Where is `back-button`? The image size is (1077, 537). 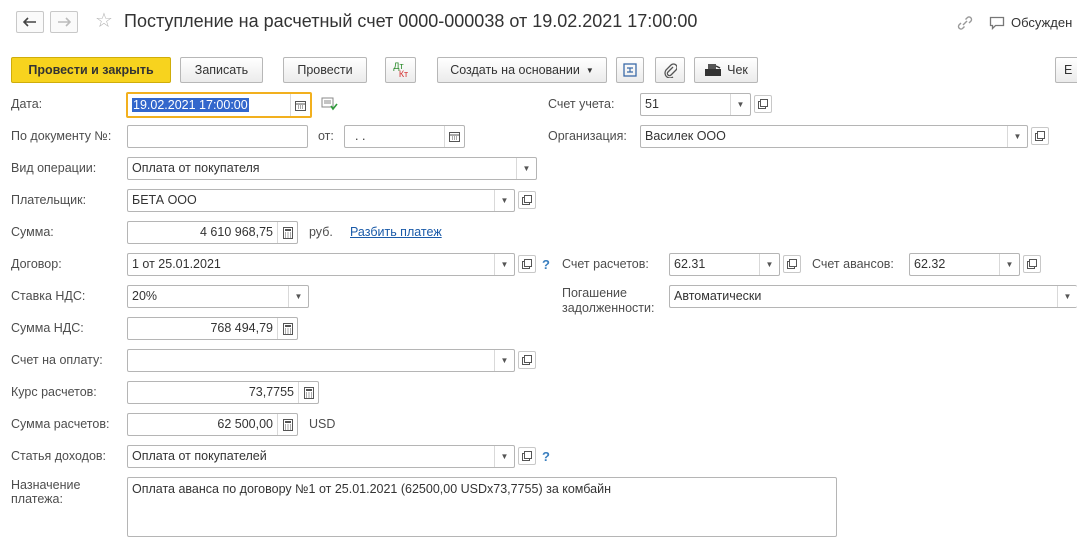
back-button is located at coordinates (30, 22).